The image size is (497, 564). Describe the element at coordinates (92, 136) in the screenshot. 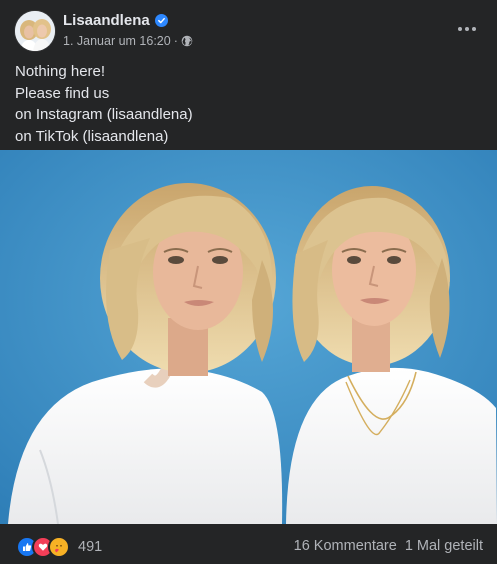

I see `post-text-line: on TikTok (lisaandlena)` at that location.